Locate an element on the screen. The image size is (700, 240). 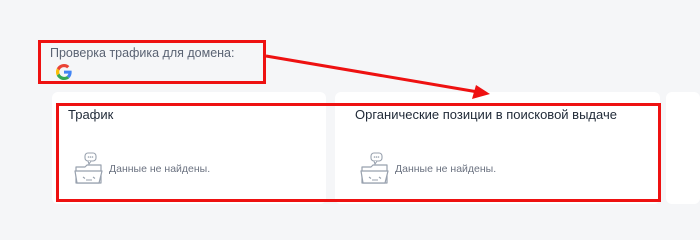
organic-positions-card-title: Органические позиции в поисковой выдаче is located at coordinates (486, 114).